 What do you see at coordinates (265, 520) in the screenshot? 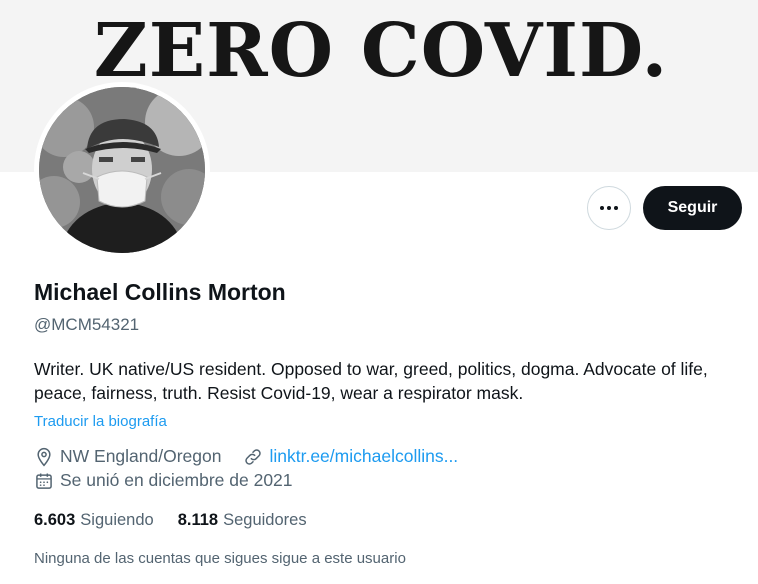
I see `followers-label: Seguidores` at bounding box center [265, 520].